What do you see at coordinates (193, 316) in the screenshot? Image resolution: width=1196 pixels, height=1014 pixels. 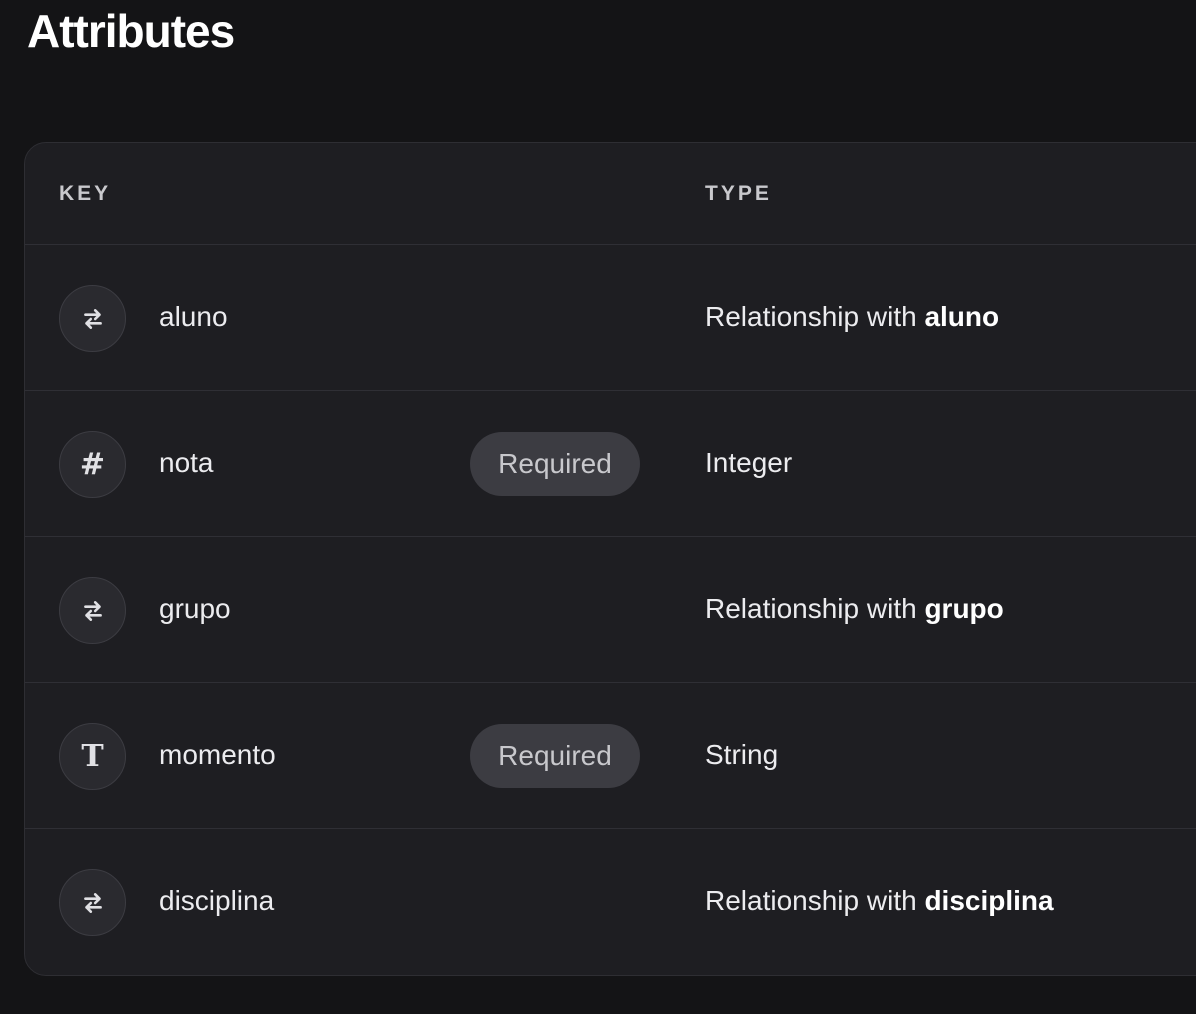 I see `attribute-key: aluno` at bounding box center [193, 316].